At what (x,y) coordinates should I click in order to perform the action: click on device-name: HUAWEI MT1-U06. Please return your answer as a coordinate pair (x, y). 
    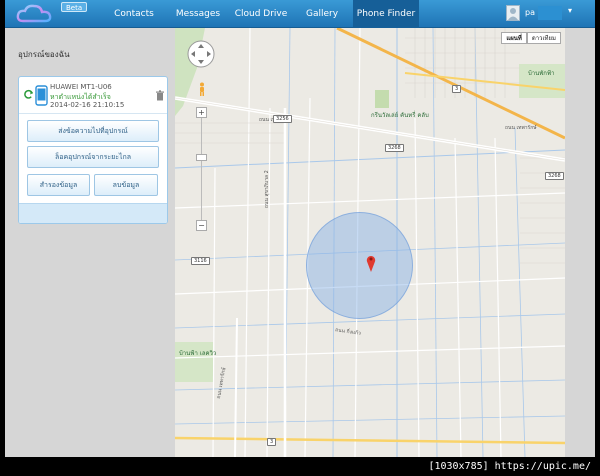
    Looking at the image, I should click on (81, 87).